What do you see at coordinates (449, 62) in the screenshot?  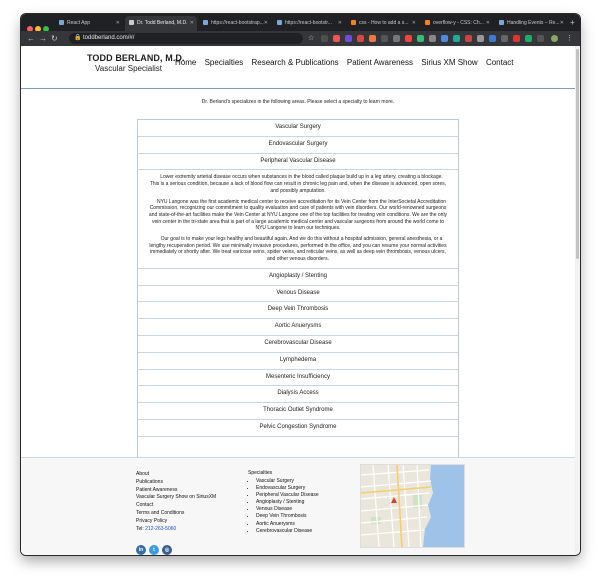 I see `nav-sirius-xm-show: Sirius XM Show` at bounding box center [449, 62].